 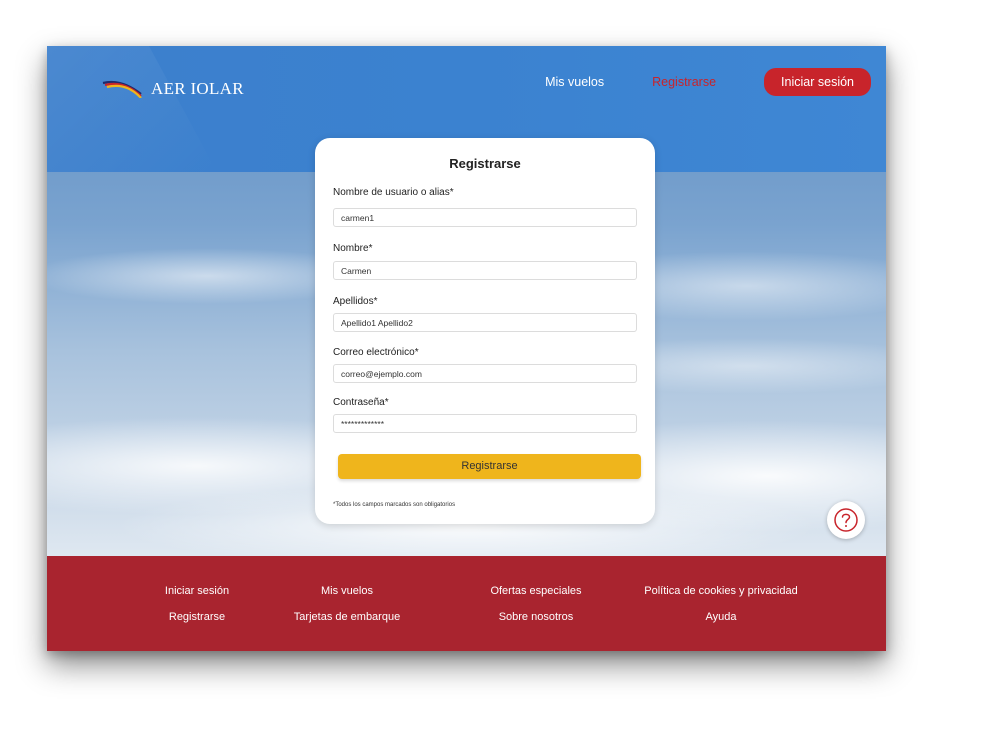 What do you see at coordinates (355, 301) in the screenshot?
I see `last-name-label: Apellidos*` at bounding box center [355, 301].